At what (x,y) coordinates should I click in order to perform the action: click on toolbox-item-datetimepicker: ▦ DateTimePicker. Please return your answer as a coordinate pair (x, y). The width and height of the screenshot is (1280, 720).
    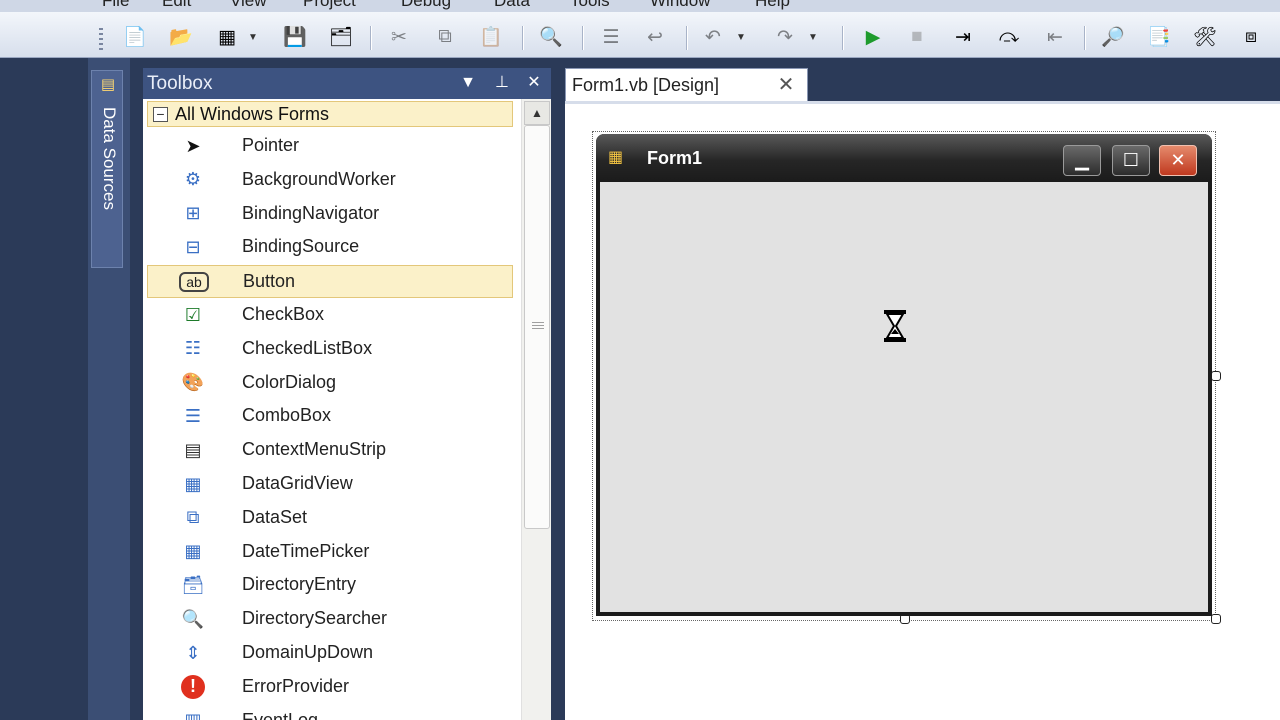
    Looking at the image, I should click on (330, 552).